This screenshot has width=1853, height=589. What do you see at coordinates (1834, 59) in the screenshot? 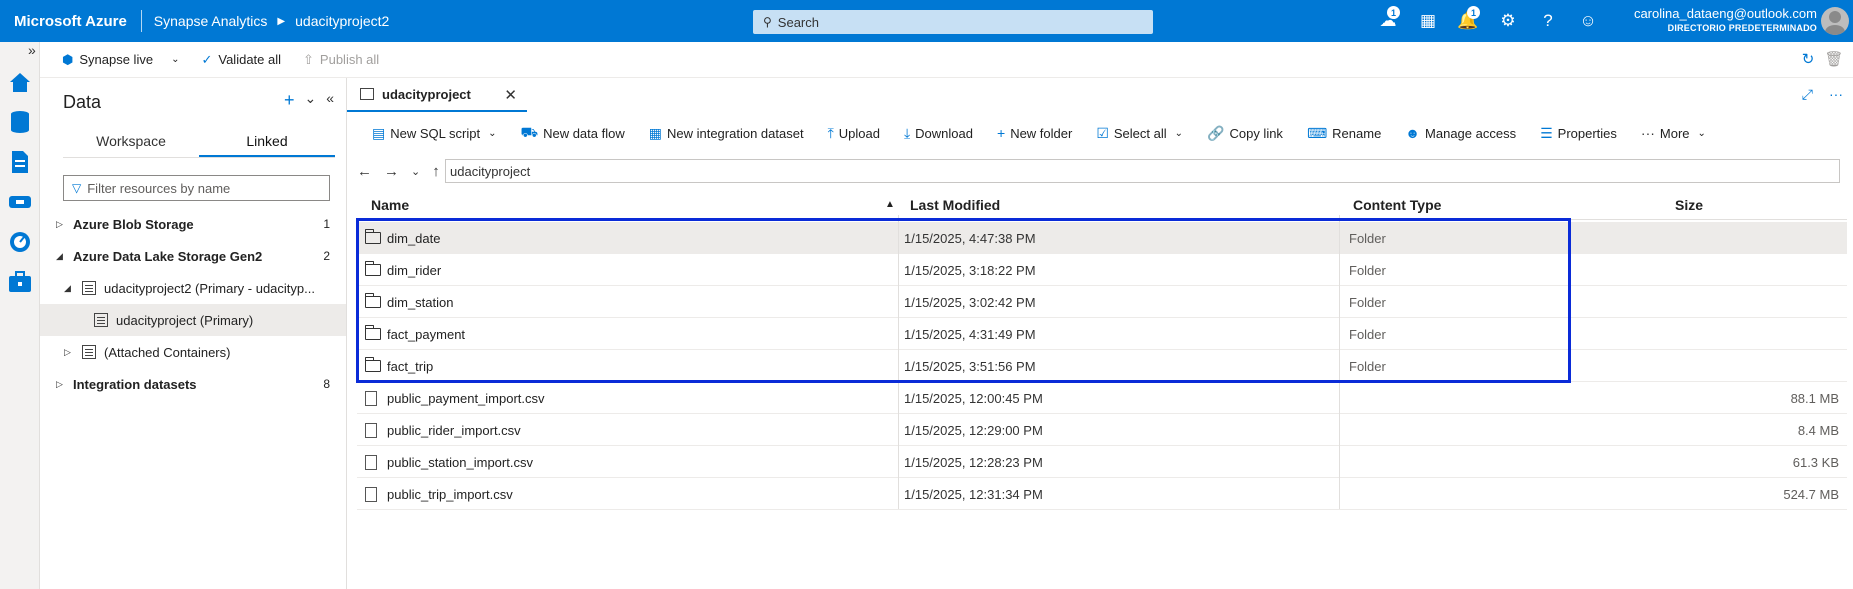
I see `discard-icon: 🗑` at bounding box center [1834, 59].